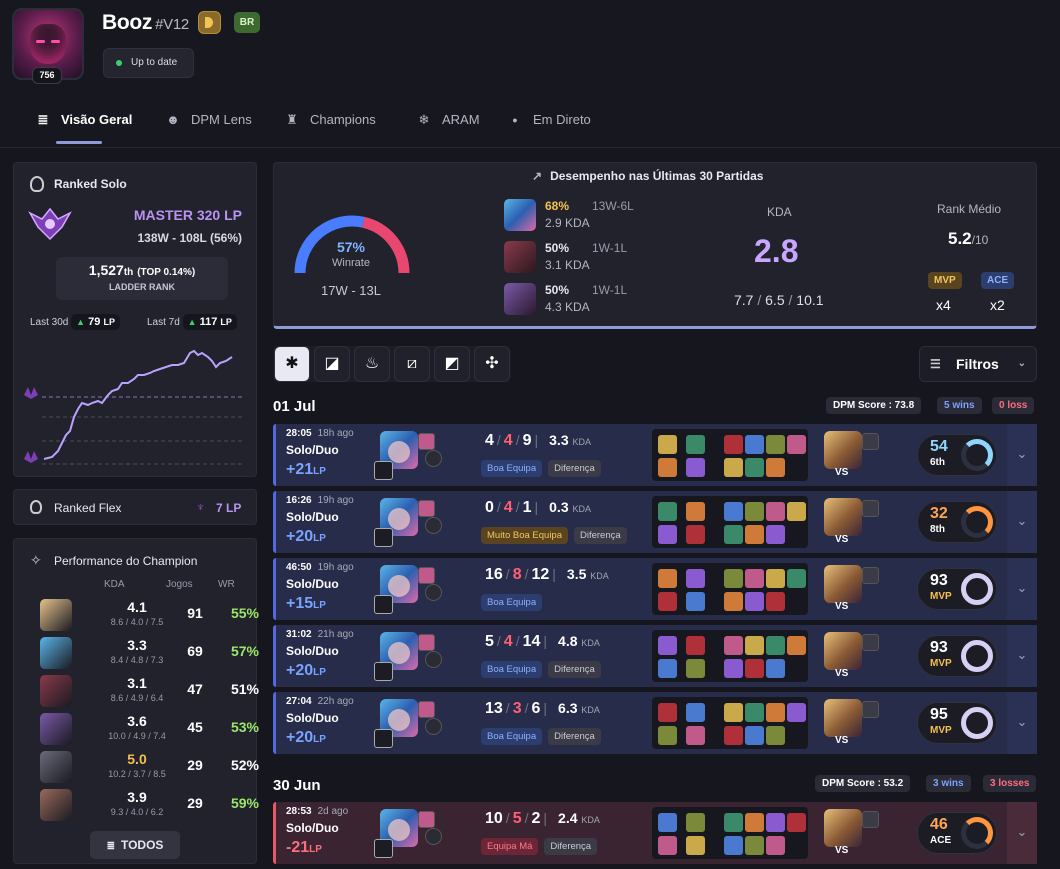 This screenshot has height=869, width=1060. Describe the element at coordinates (37, 184) in the screenshot. I see `ranked-icon` at that location.